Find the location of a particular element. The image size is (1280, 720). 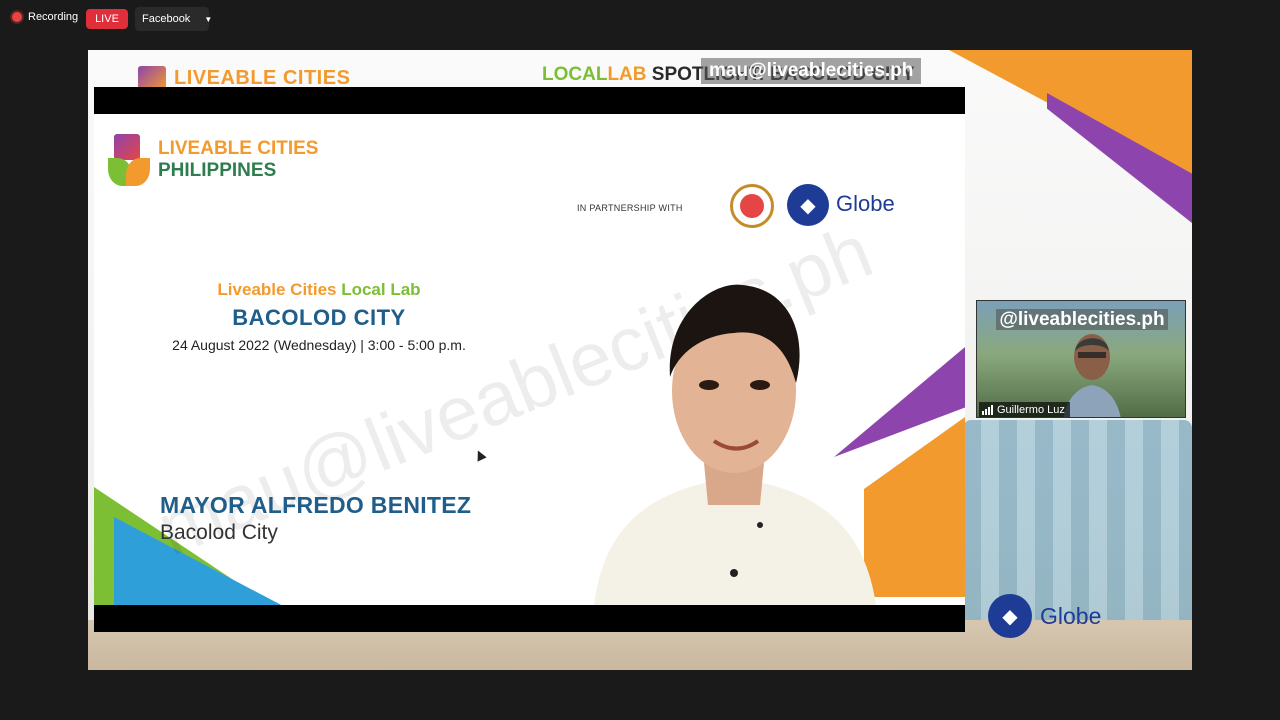

partnership-label: IN PARTNERSHIP WITH is located at coordinates (630, 208).